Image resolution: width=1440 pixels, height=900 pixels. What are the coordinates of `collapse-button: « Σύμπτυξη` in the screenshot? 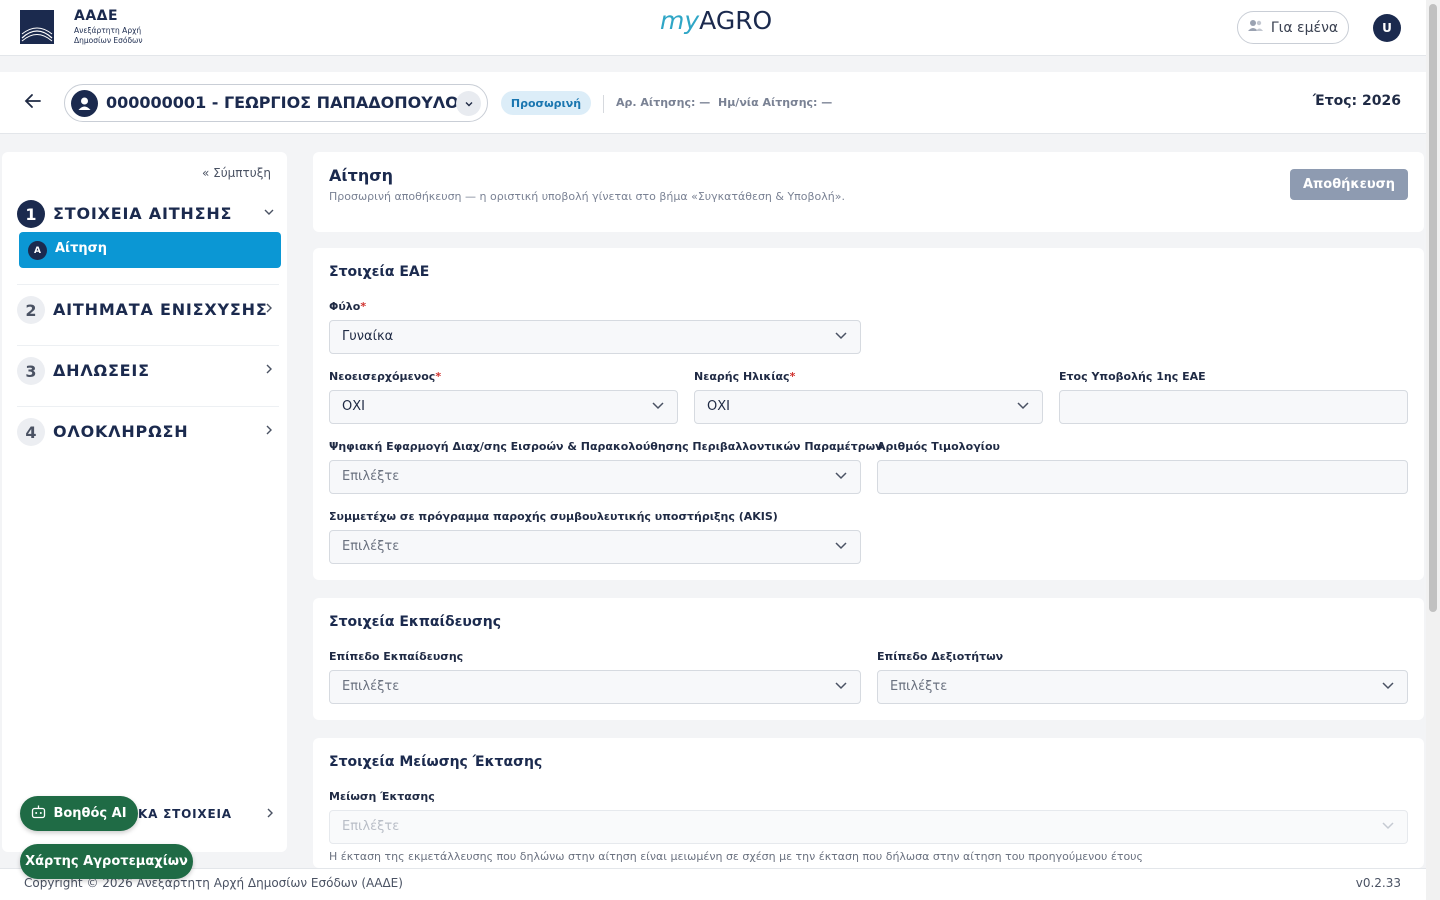 It's located at (236, 173).